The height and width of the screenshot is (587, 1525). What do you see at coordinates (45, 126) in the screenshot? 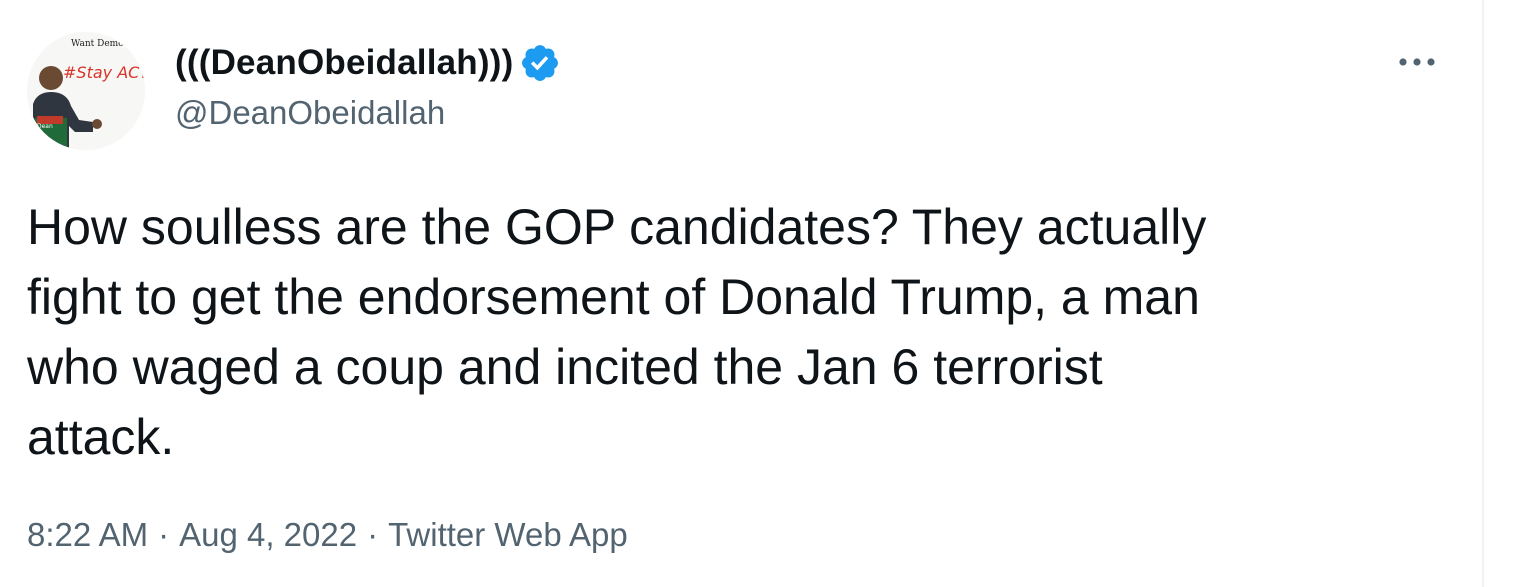
I see `avatar-text-badge: Dean` at bounding box center [45, 126].